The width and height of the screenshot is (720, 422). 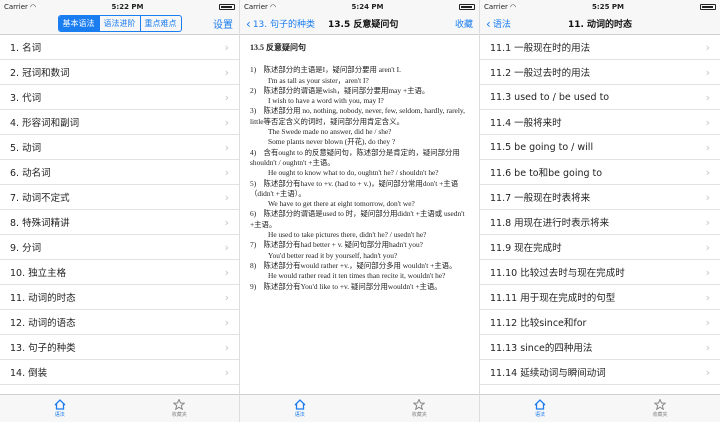 What do you see at coordinates (119, 47) in the screenshot?
I see `list-item: 1. 名词 ›` at bounding box center [119, 47].